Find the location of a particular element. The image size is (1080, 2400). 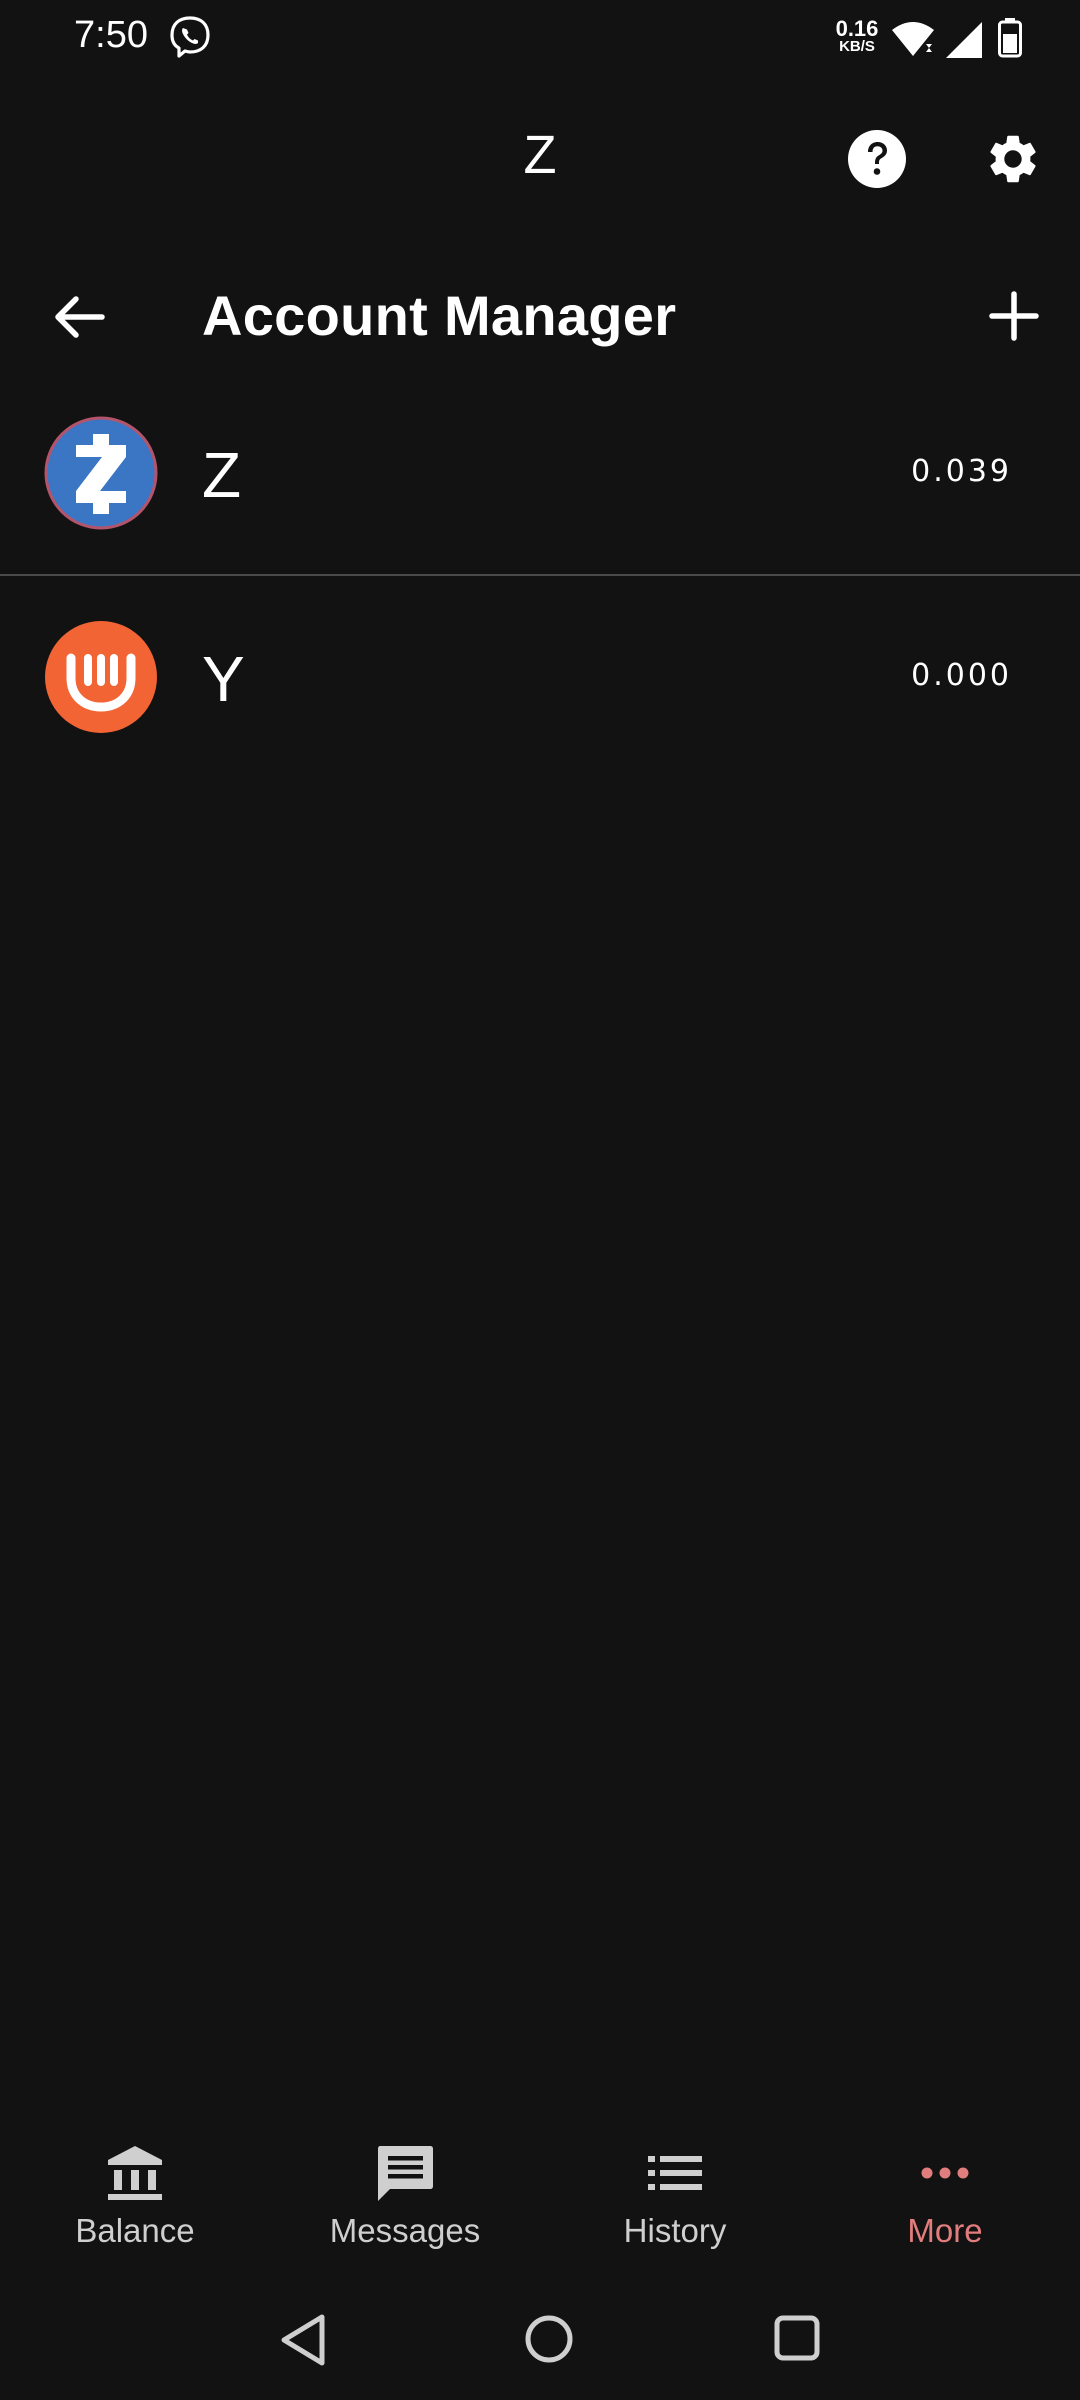

message-icon is located at coordinates (405, 2173).